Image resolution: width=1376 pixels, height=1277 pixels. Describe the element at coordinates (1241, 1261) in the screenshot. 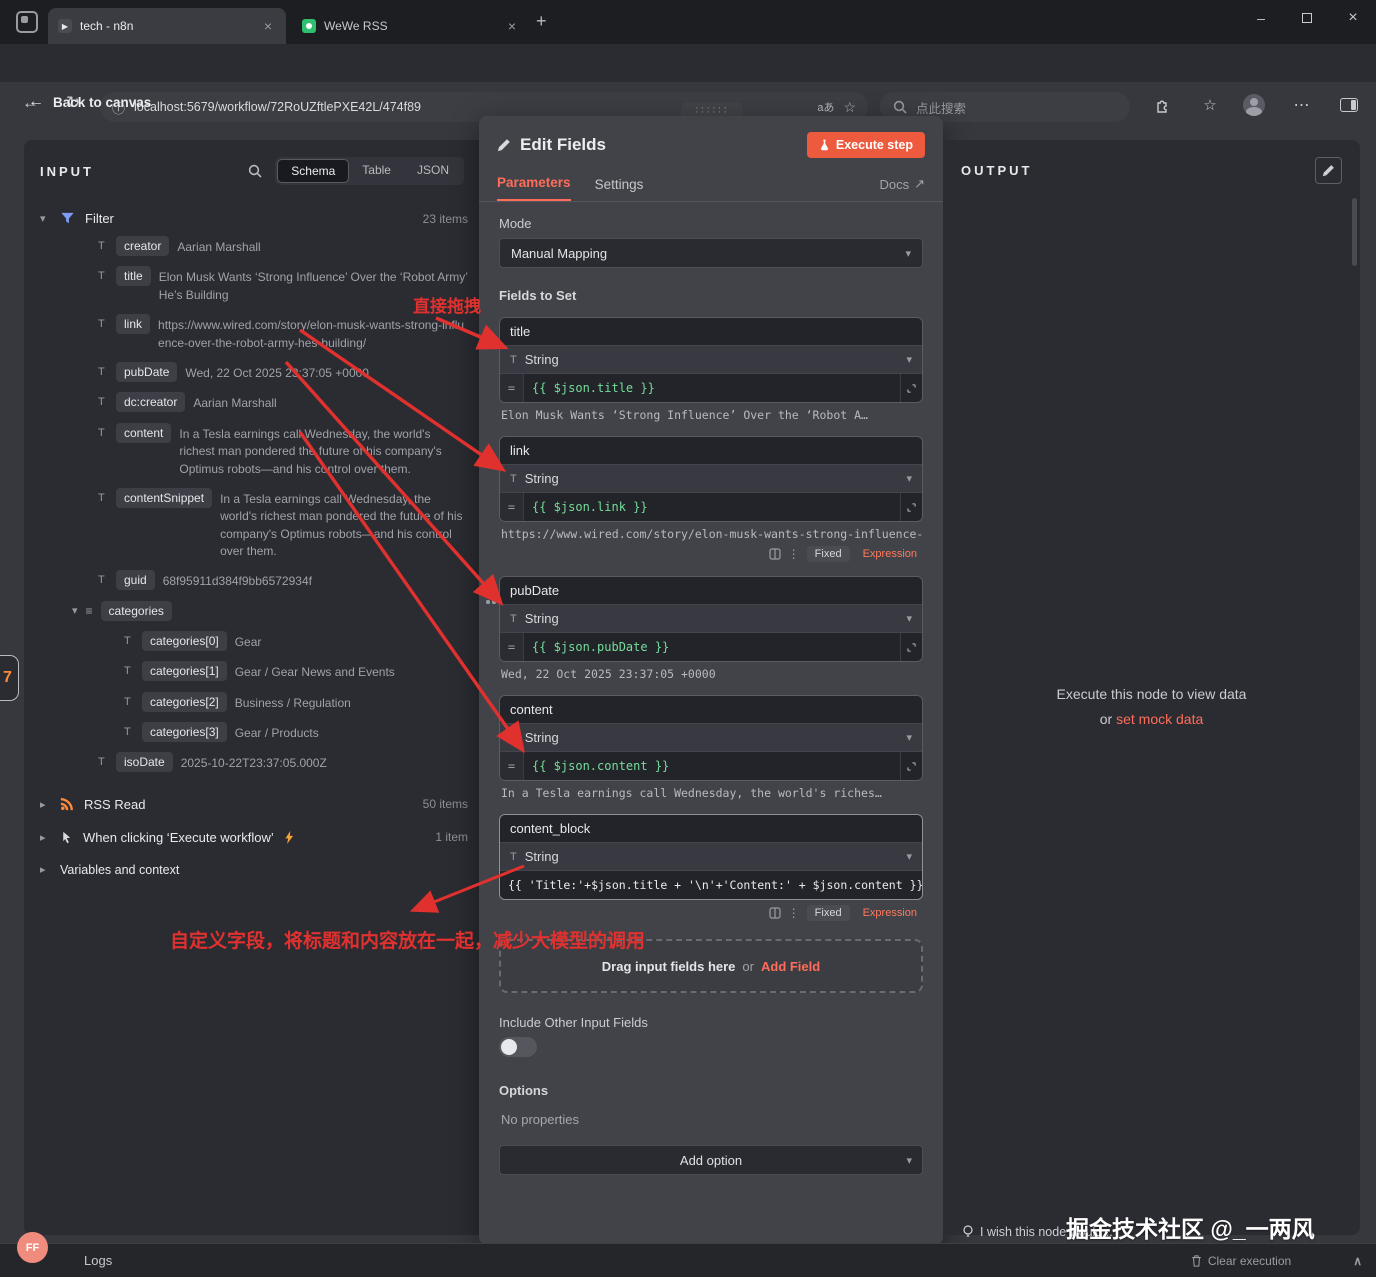

I see `clear-execution-button: Clear execution` at that location.